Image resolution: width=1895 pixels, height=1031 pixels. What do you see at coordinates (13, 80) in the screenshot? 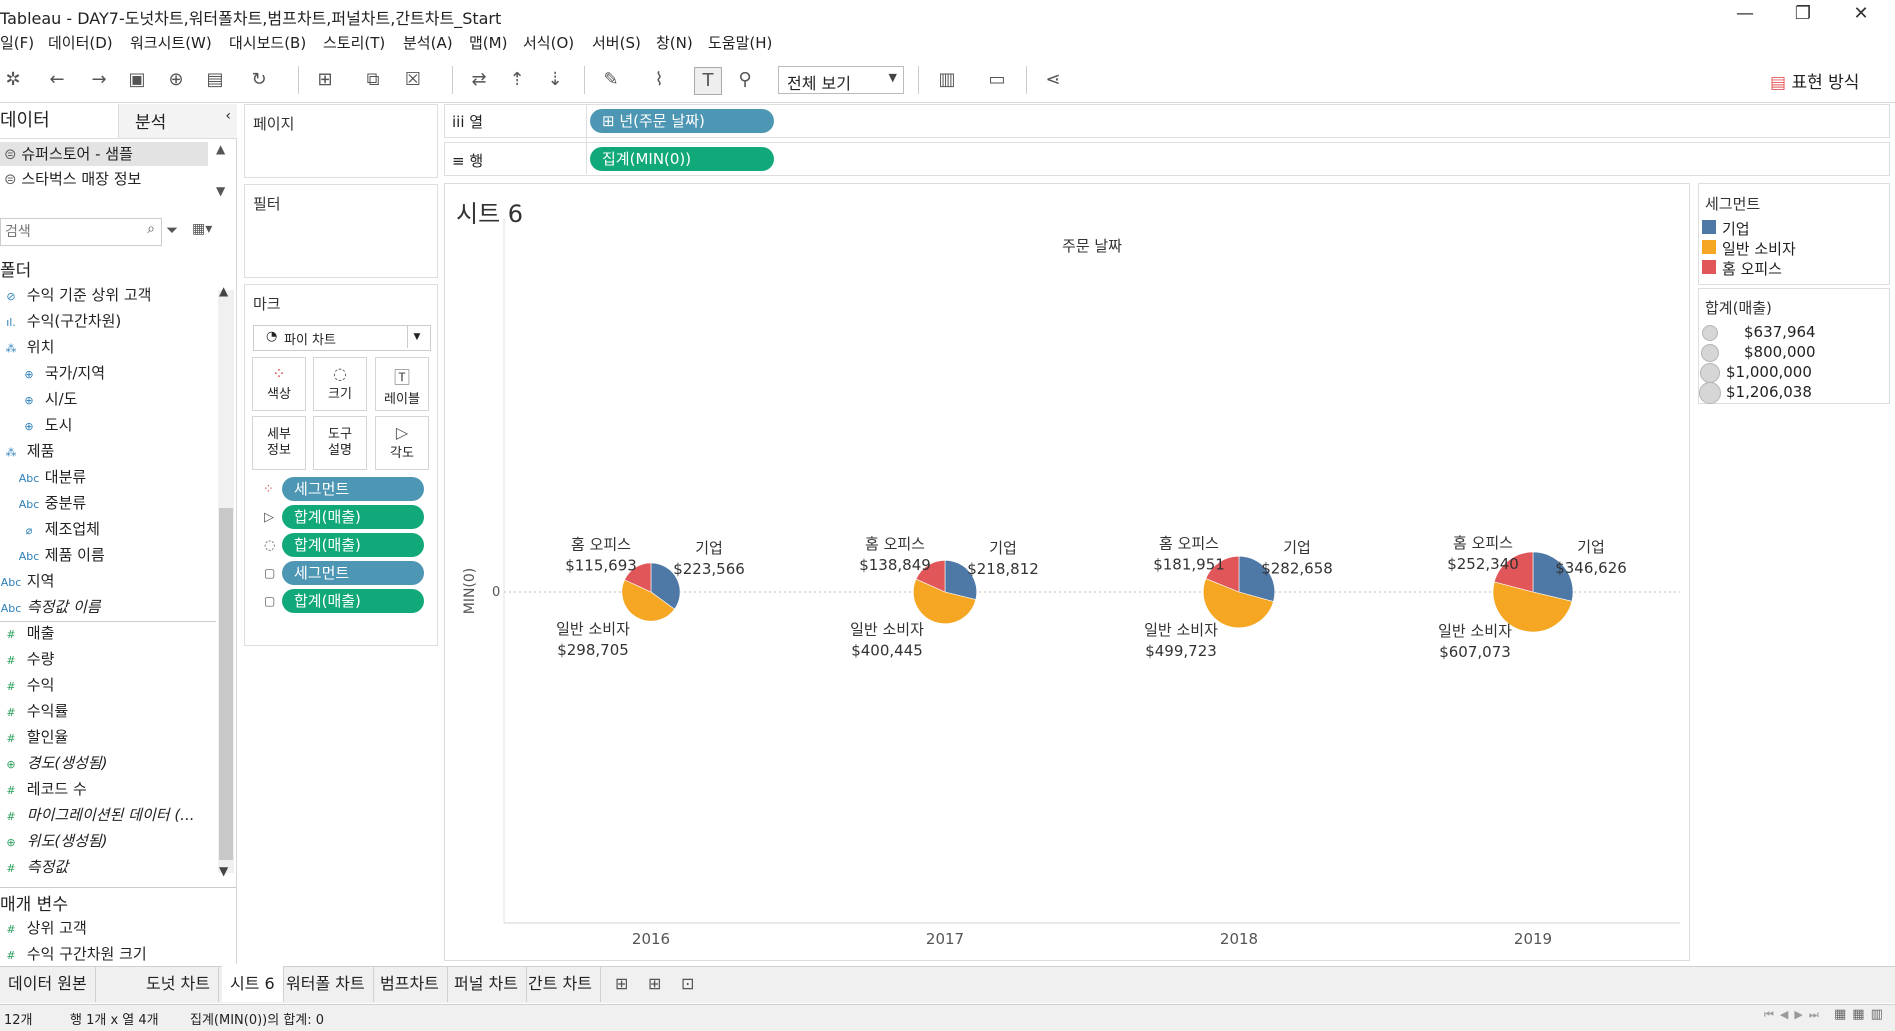
I see `tableau-logo-icon: ✲` at bounding box center [13, 80].